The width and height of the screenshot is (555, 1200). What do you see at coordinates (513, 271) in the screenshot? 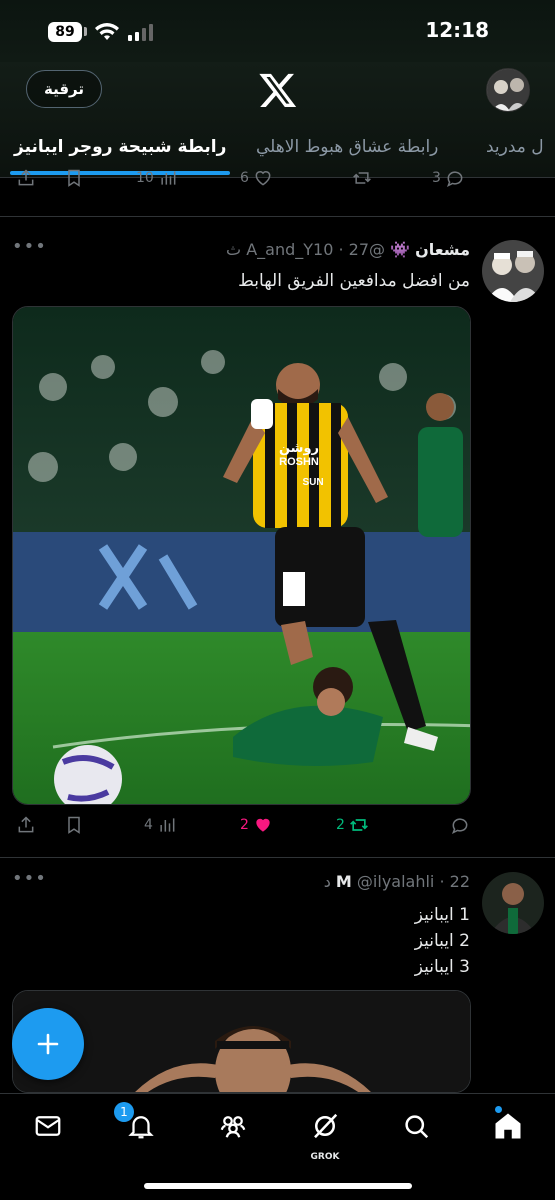
I see `post-1-avatar` at bounding box center [513, 271].